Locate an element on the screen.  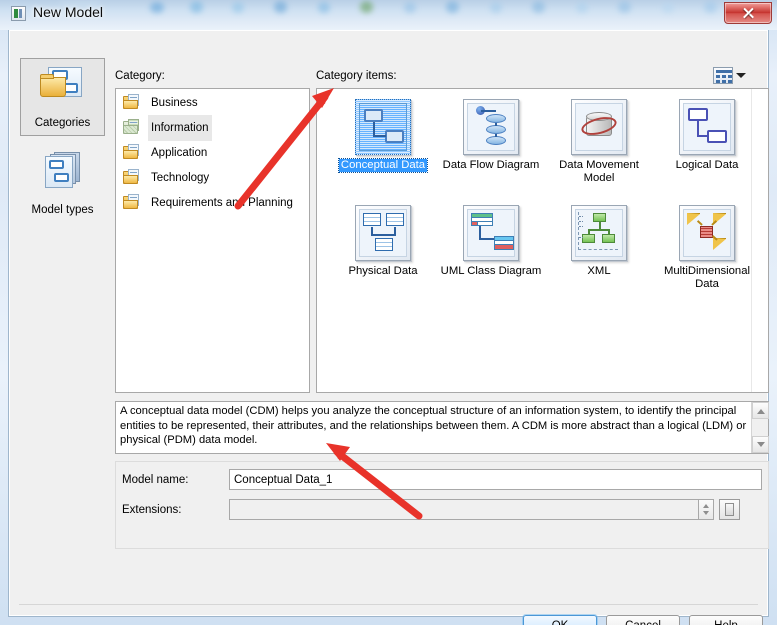
window-title: New Model is located at coordinates (68, 12).